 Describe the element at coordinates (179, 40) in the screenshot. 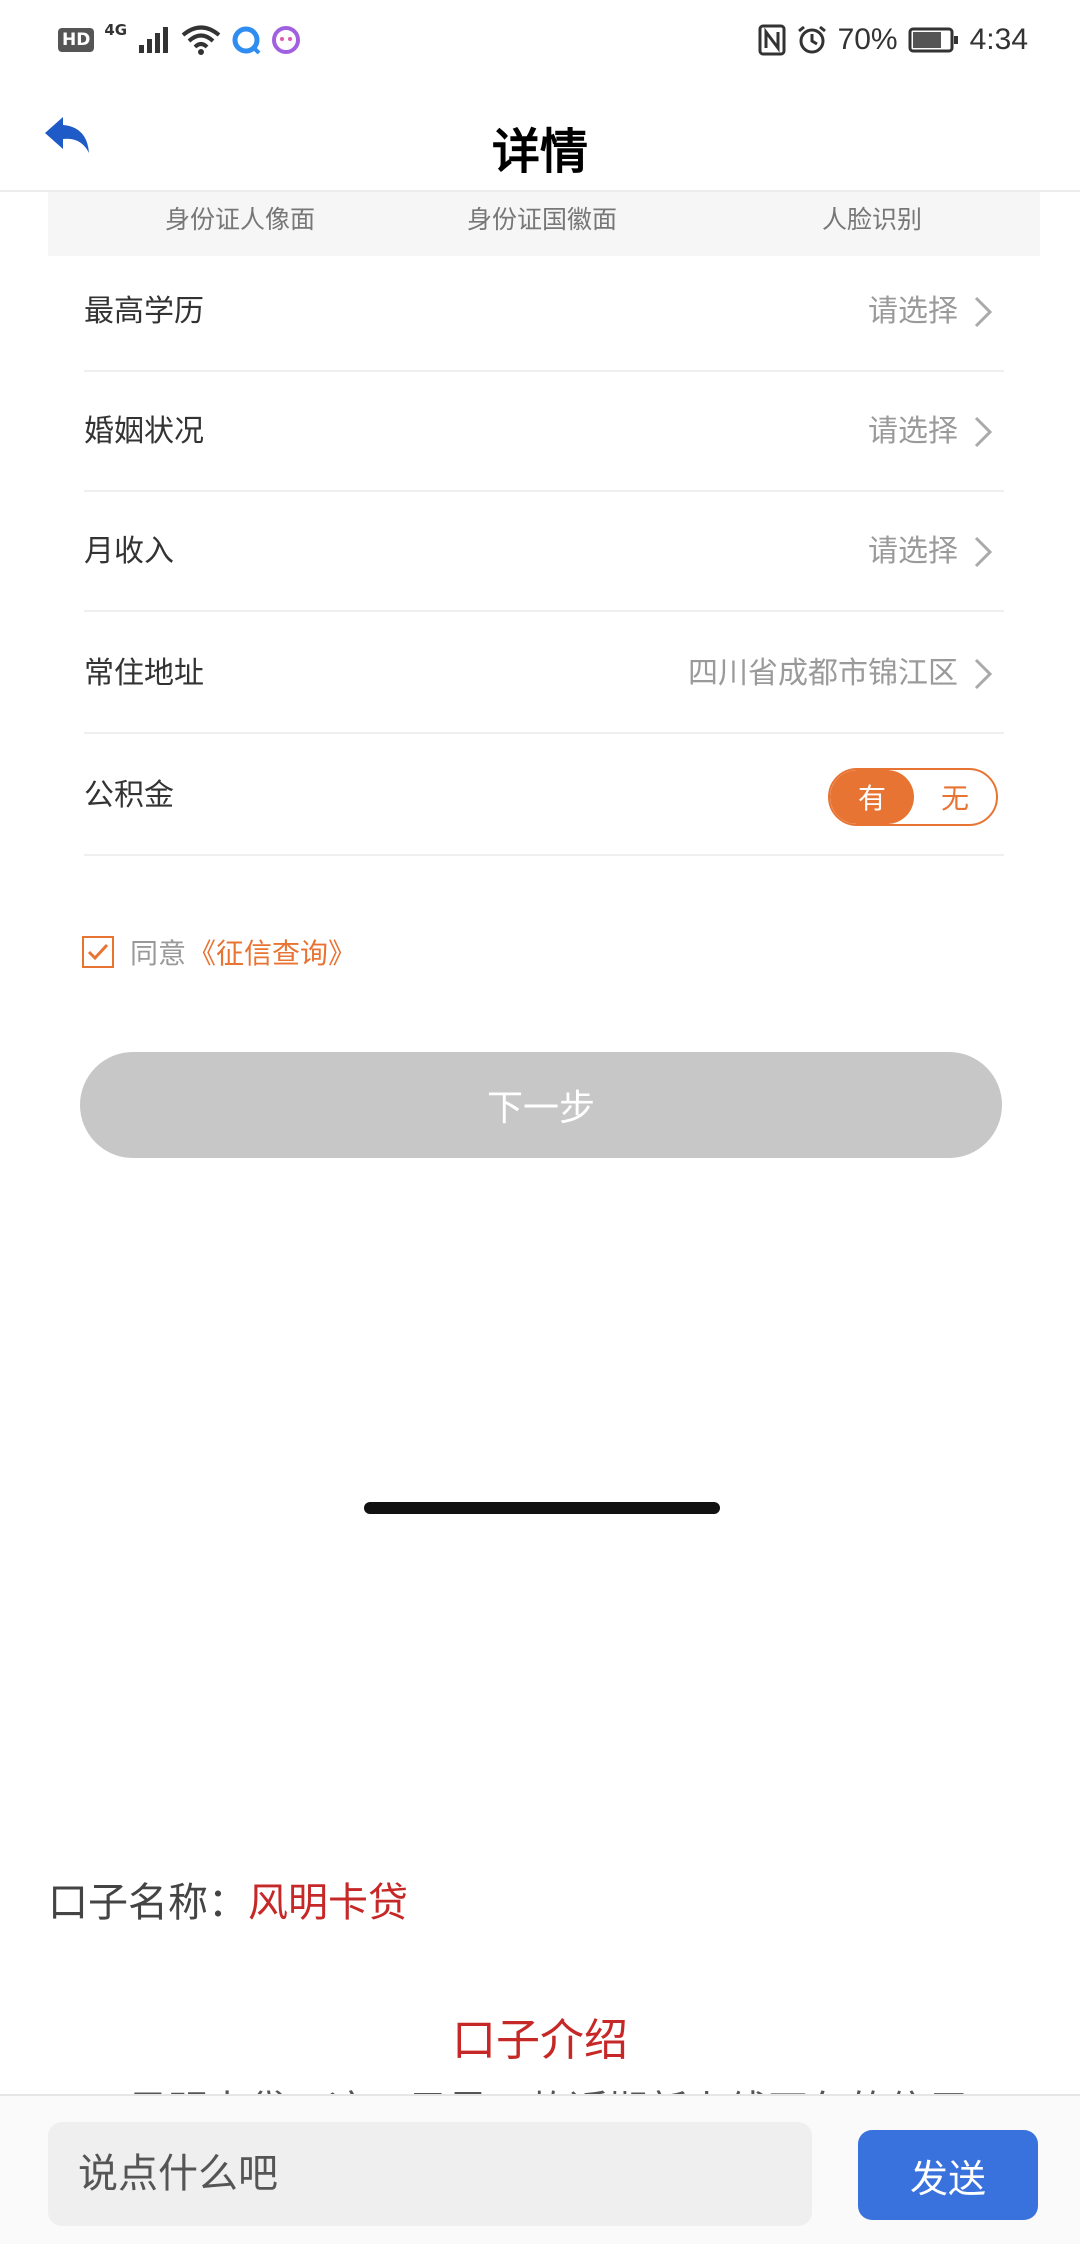

I see `status-left: HD 4G` at that location.